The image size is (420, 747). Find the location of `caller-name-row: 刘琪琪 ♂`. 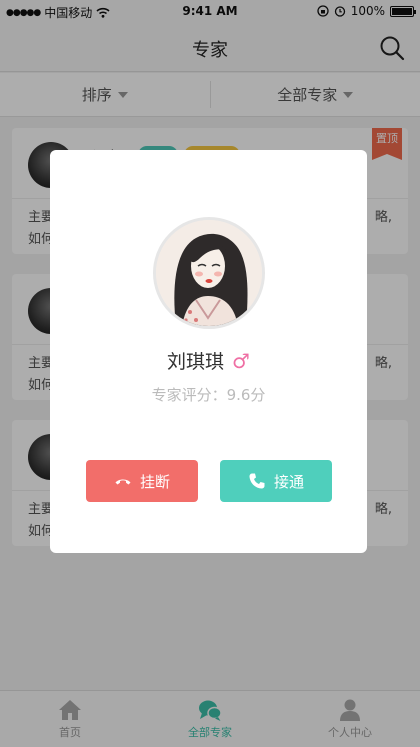

caller-name-row: 刘琪琪 ♂ is located at coordinates (208, 360).